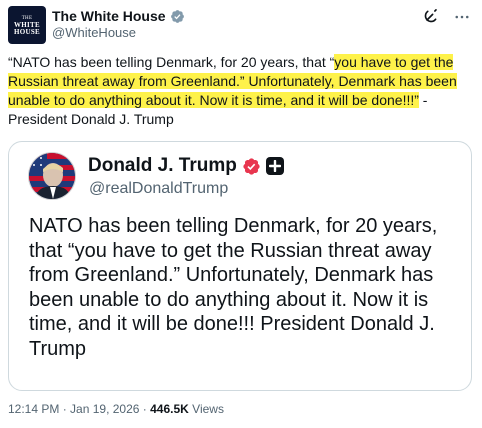 This screenshot has width=482, height=428. Describe the element at coordinates (169, 409) in the screenshot. I see `views-count: 446.5K` at that location.